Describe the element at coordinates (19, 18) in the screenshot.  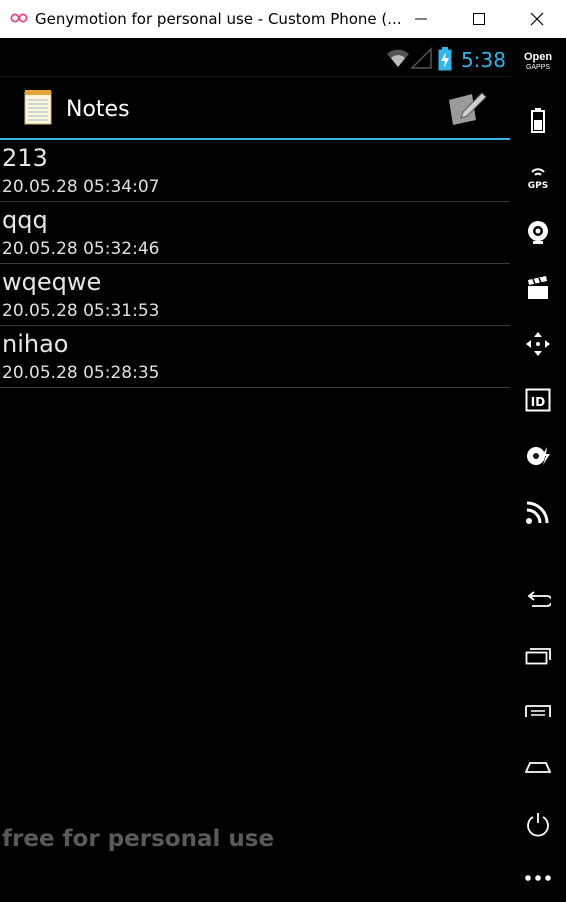
I see `genymotion-logo-icon` at that location.